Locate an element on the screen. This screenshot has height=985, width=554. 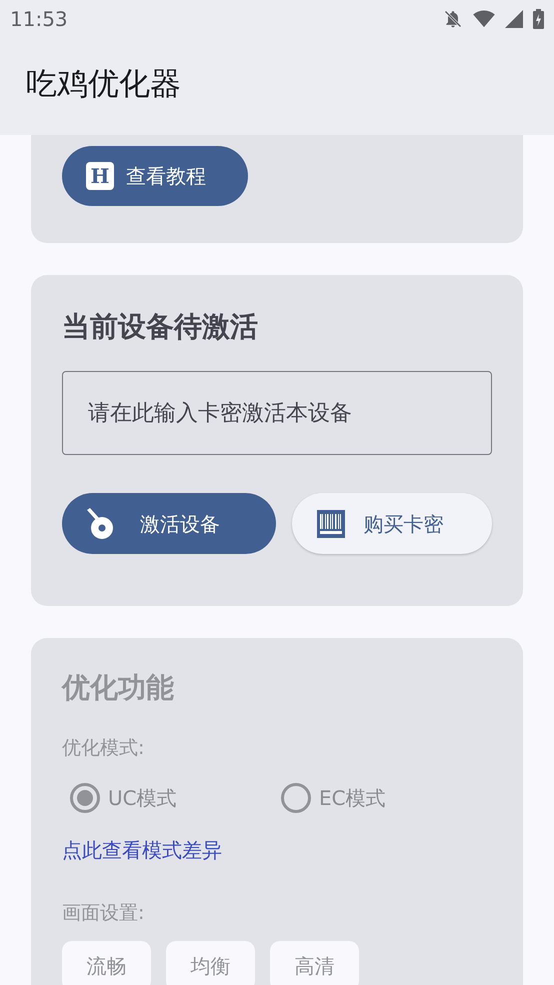
quality-chip: 高清 is located at coordinates (314, 963).